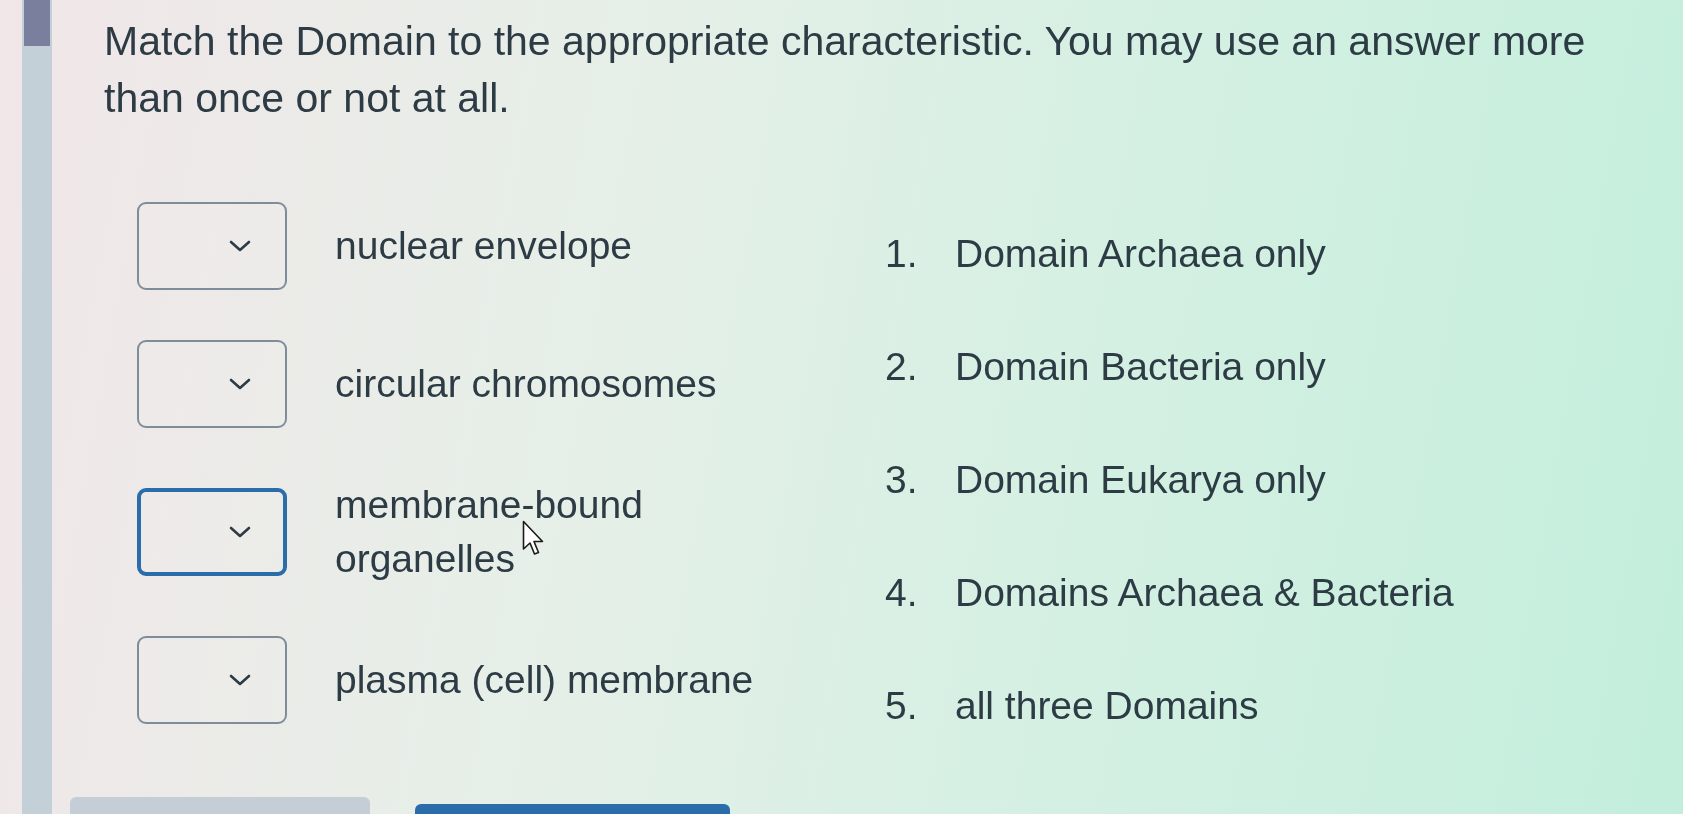 The width and height of the screenshot is (1683, 814). Describe the element at coordinates (902, 706) in the screenshot. I see `list-number: 5.` at that location.